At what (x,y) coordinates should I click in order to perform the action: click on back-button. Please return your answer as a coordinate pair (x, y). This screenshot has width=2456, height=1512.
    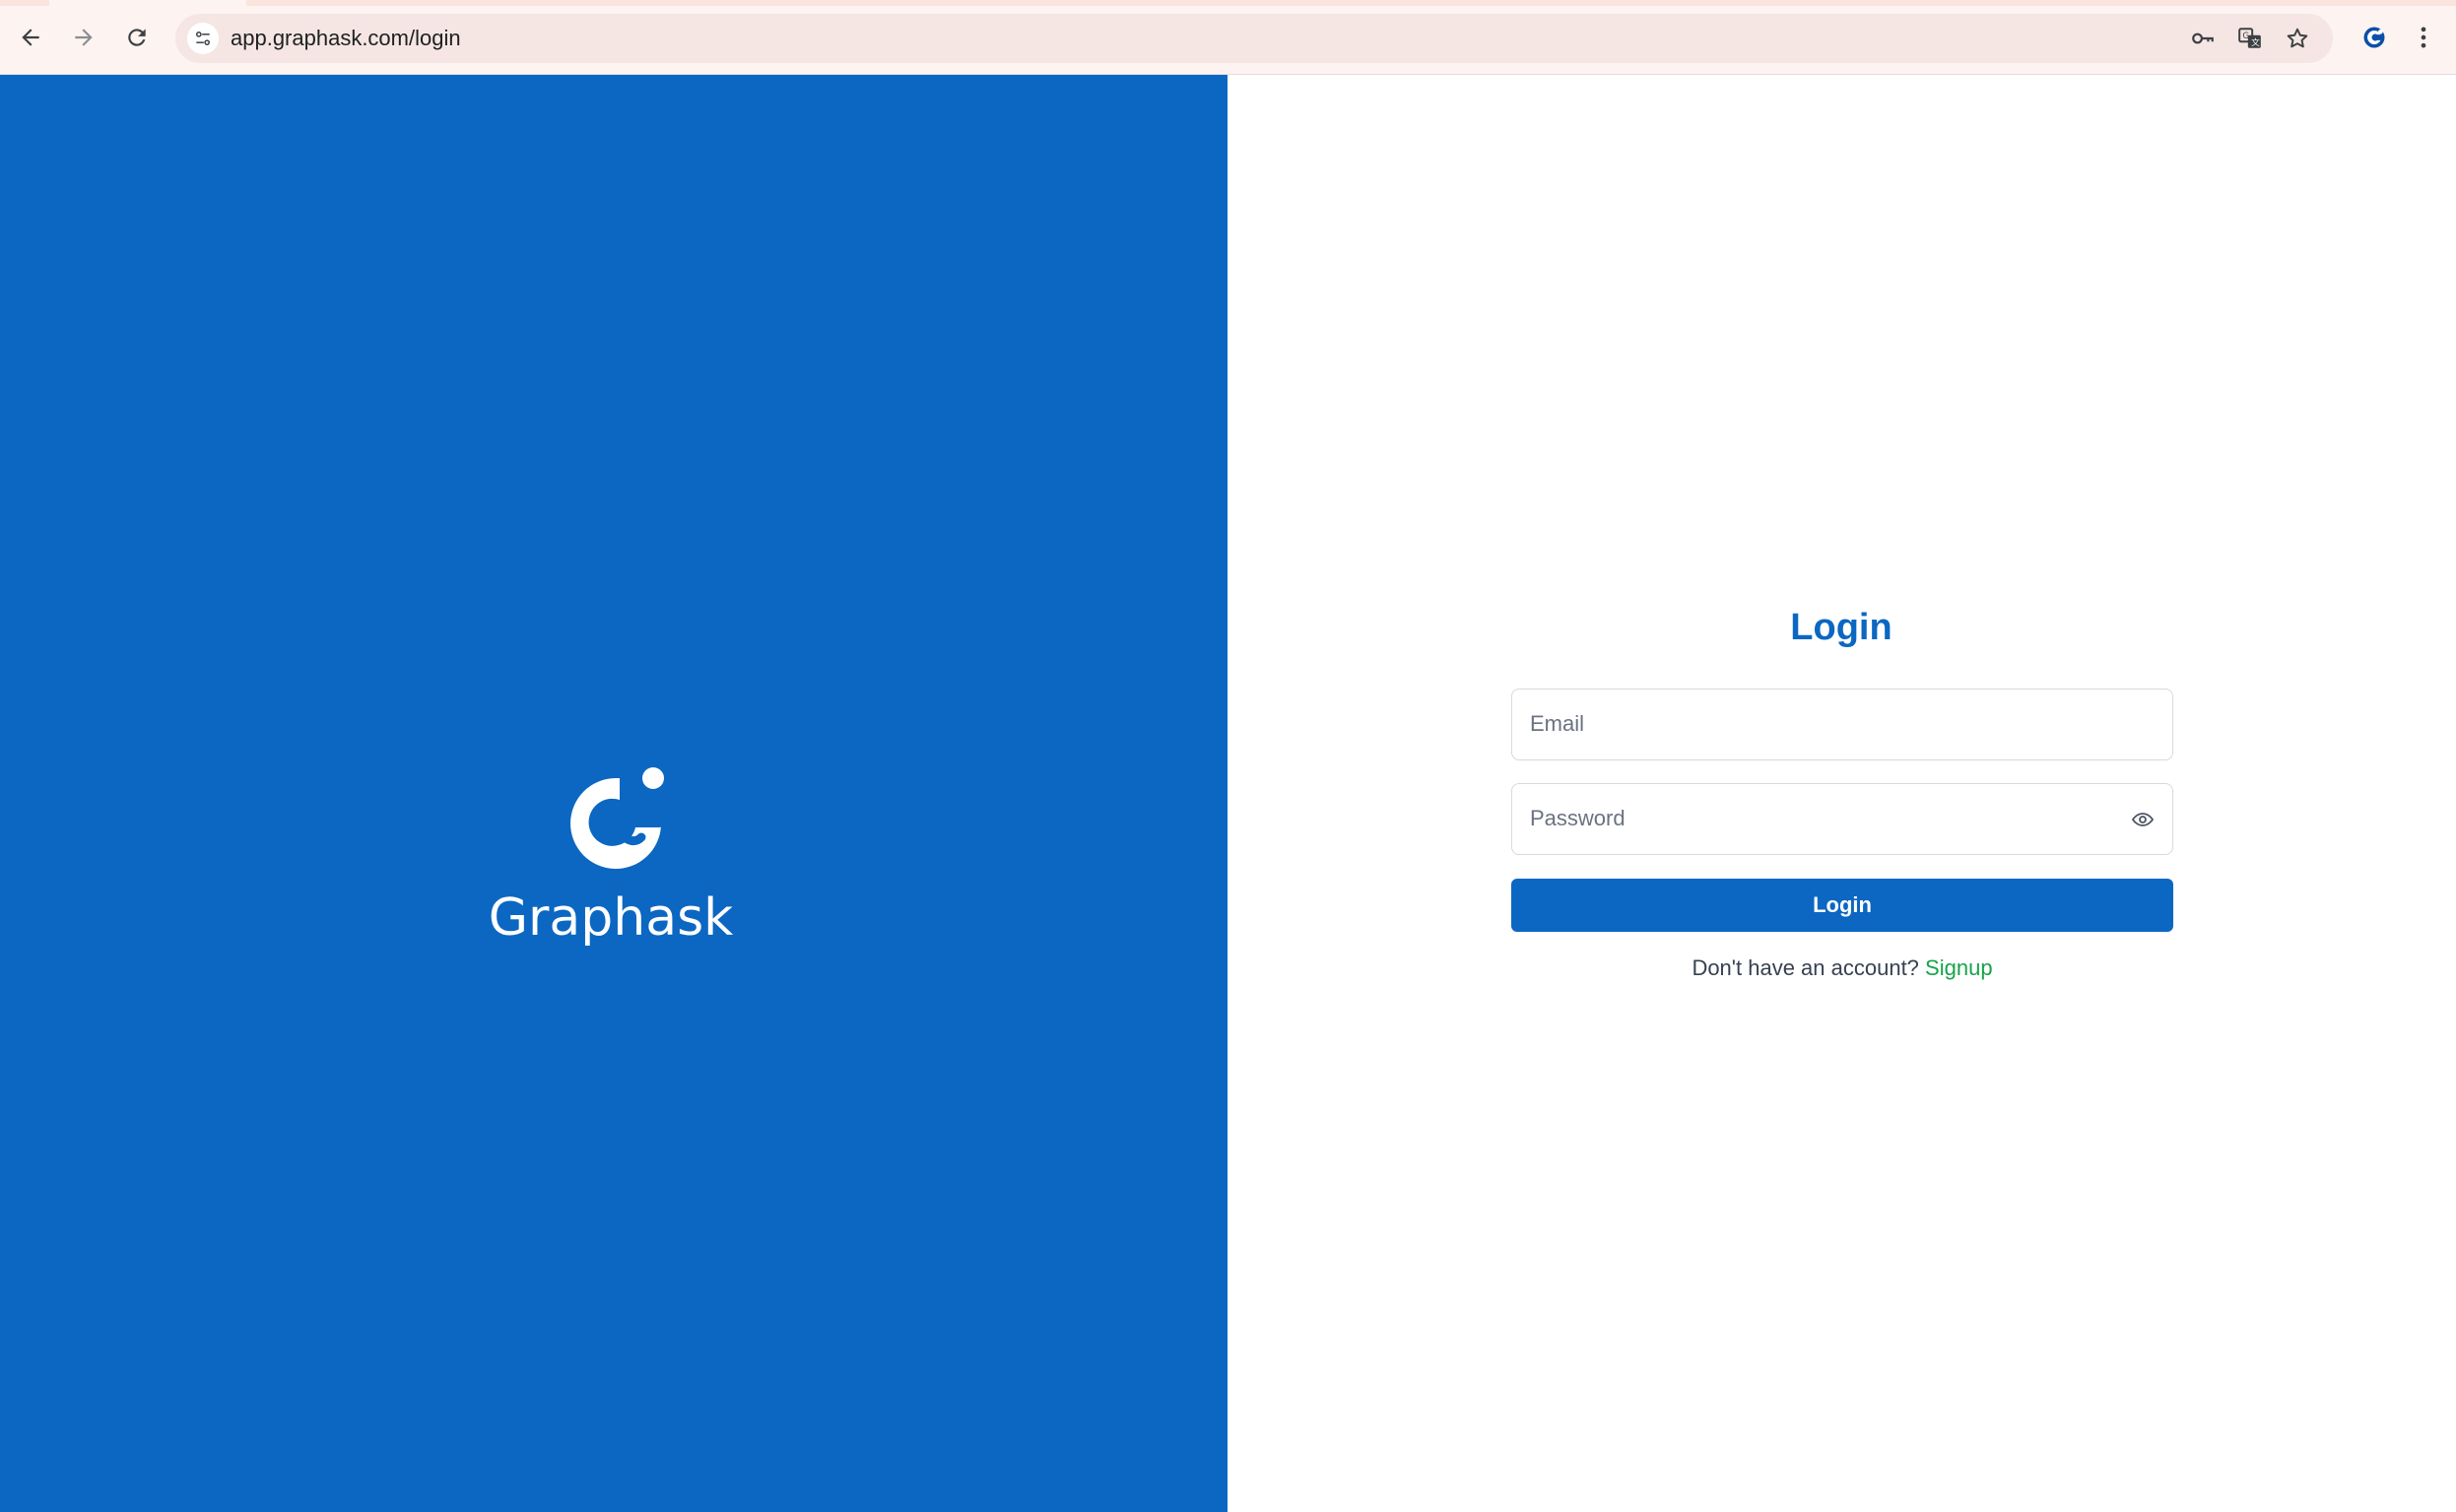
    Looking at the image, I should click on (30, 37).